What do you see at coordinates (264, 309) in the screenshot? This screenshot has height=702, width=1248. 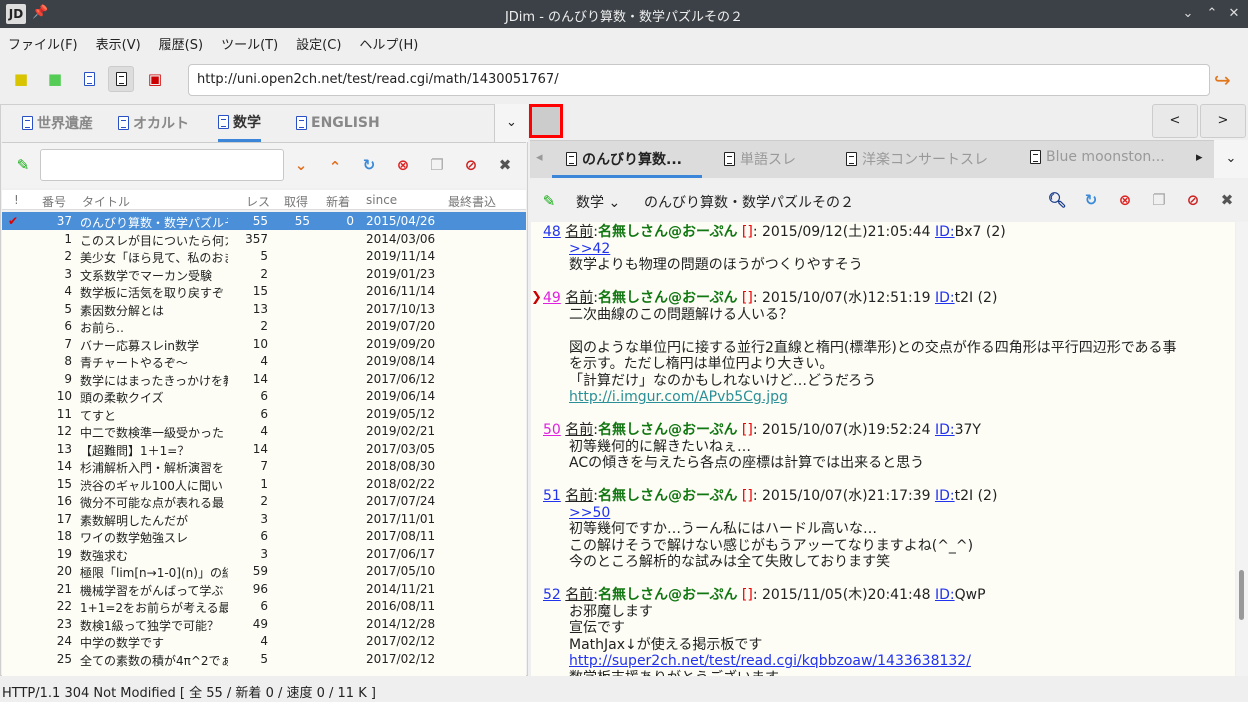 I see `table-row: 5 素因数分解とは 13 2017/10/13` at bounding box center [264, 309].